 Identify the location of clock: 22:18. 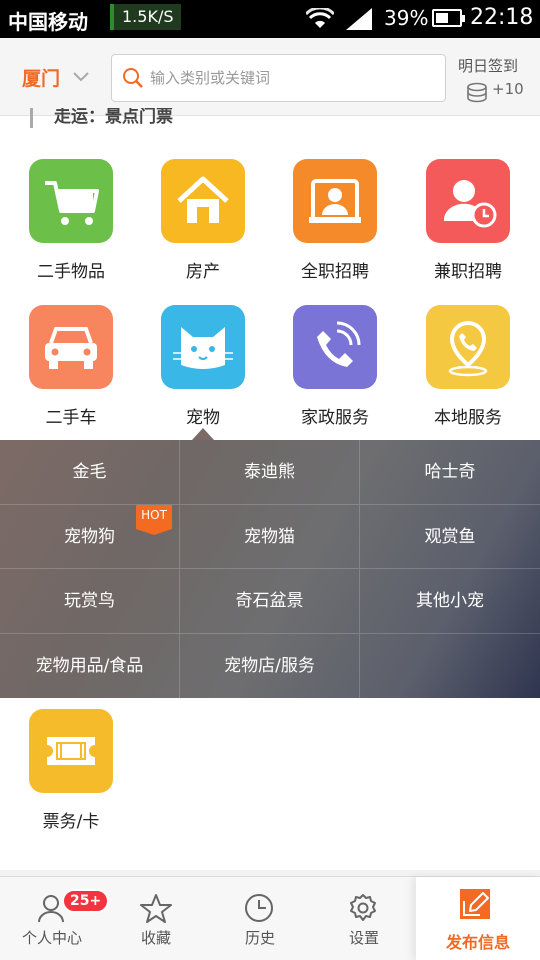
(502, 17).